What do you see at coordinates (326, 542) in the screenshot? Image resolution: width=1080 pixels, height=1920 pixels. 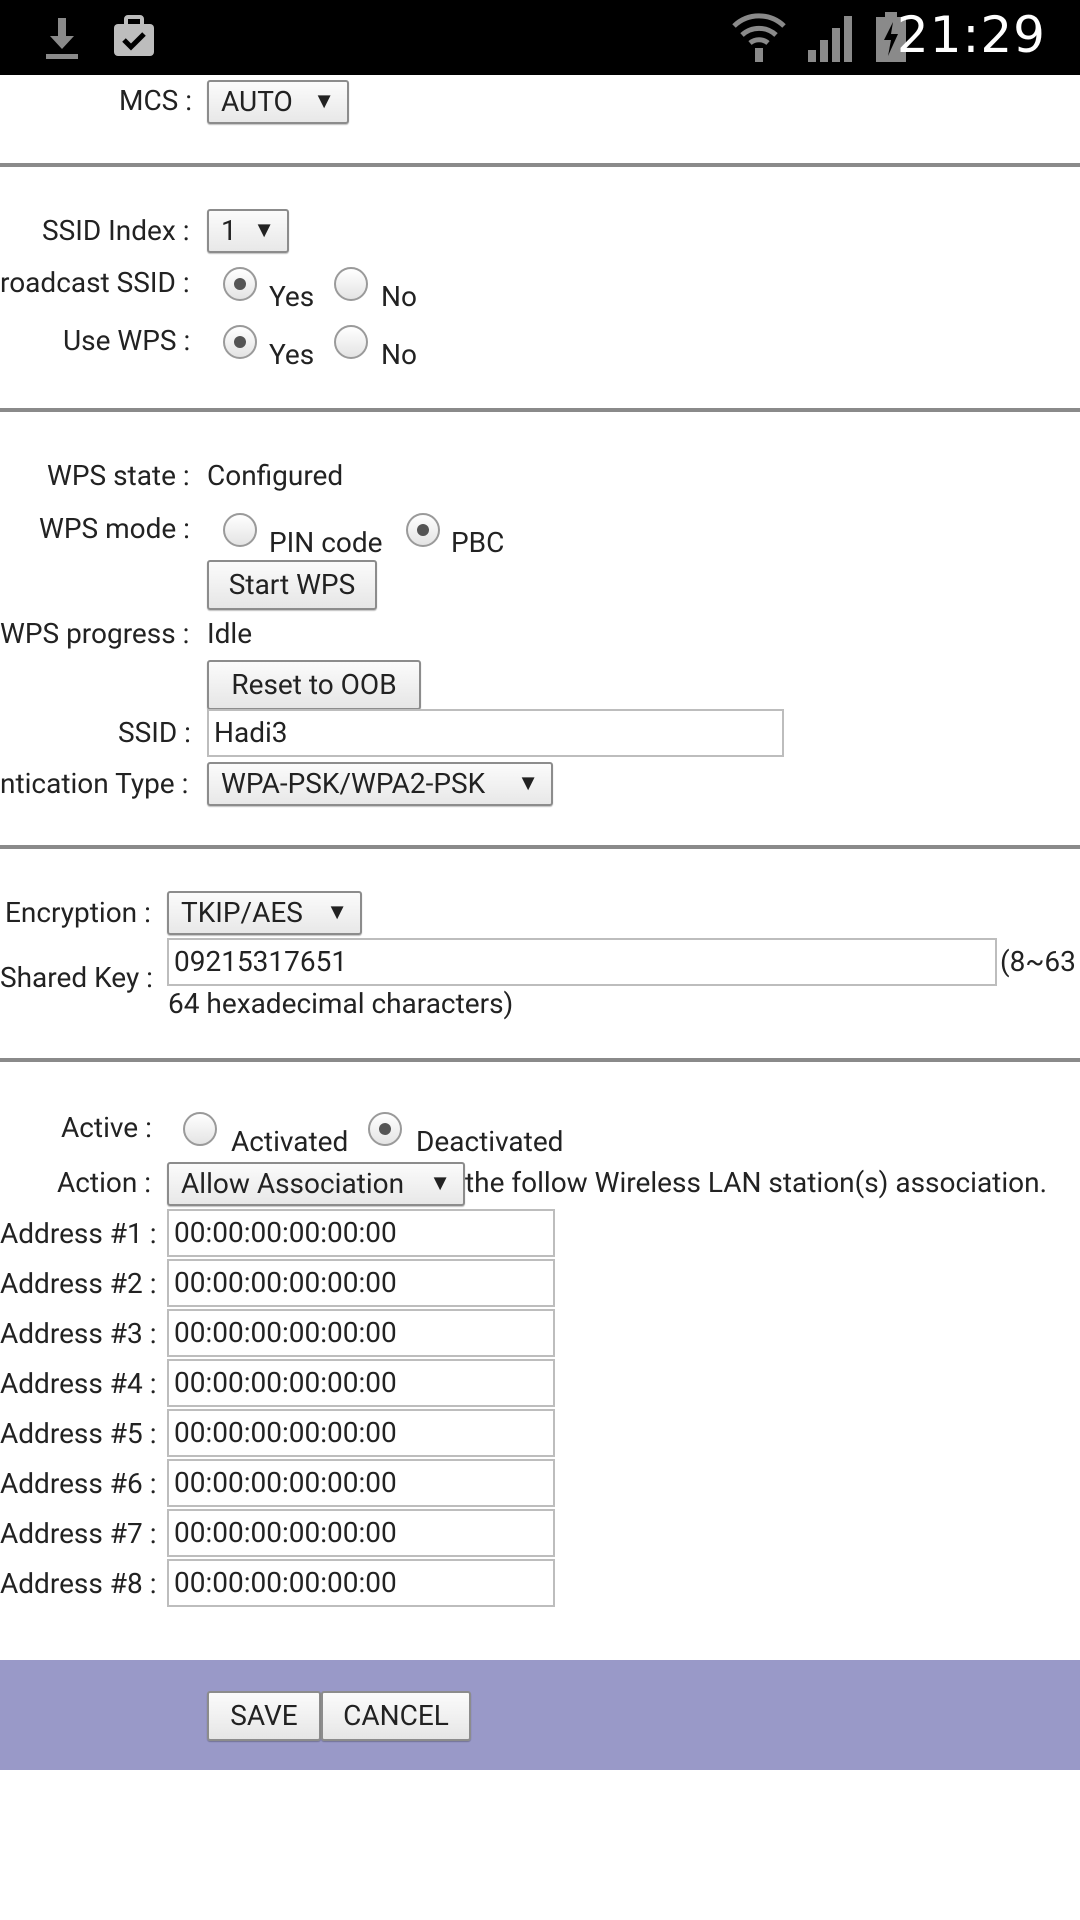 I see `wps-mode-pin-label: PIN code` at bounding box center [326, 542].